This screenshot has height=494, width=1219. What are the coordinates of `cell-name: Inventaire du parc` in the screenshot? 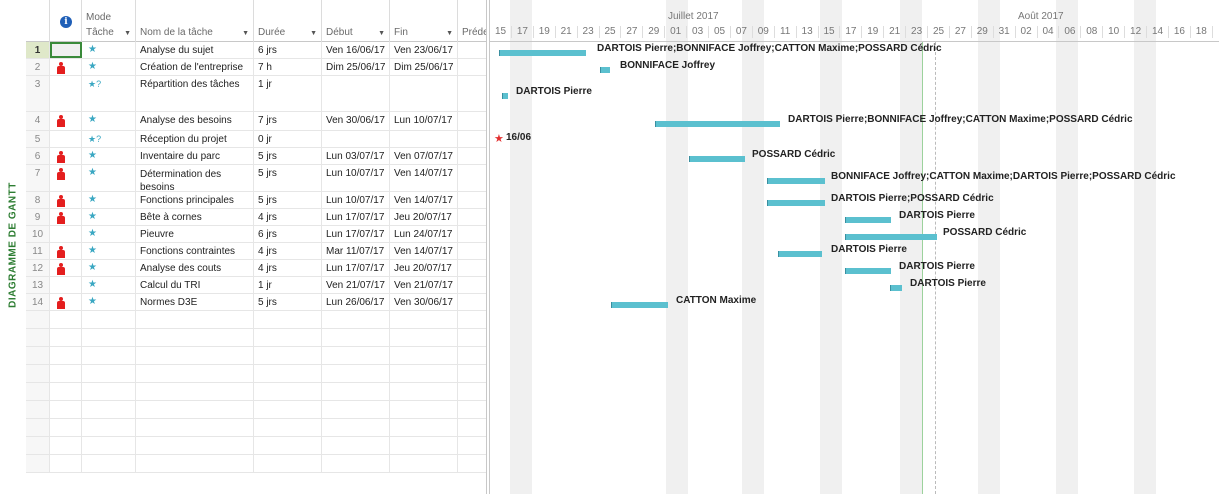 It's located at (195, 156).